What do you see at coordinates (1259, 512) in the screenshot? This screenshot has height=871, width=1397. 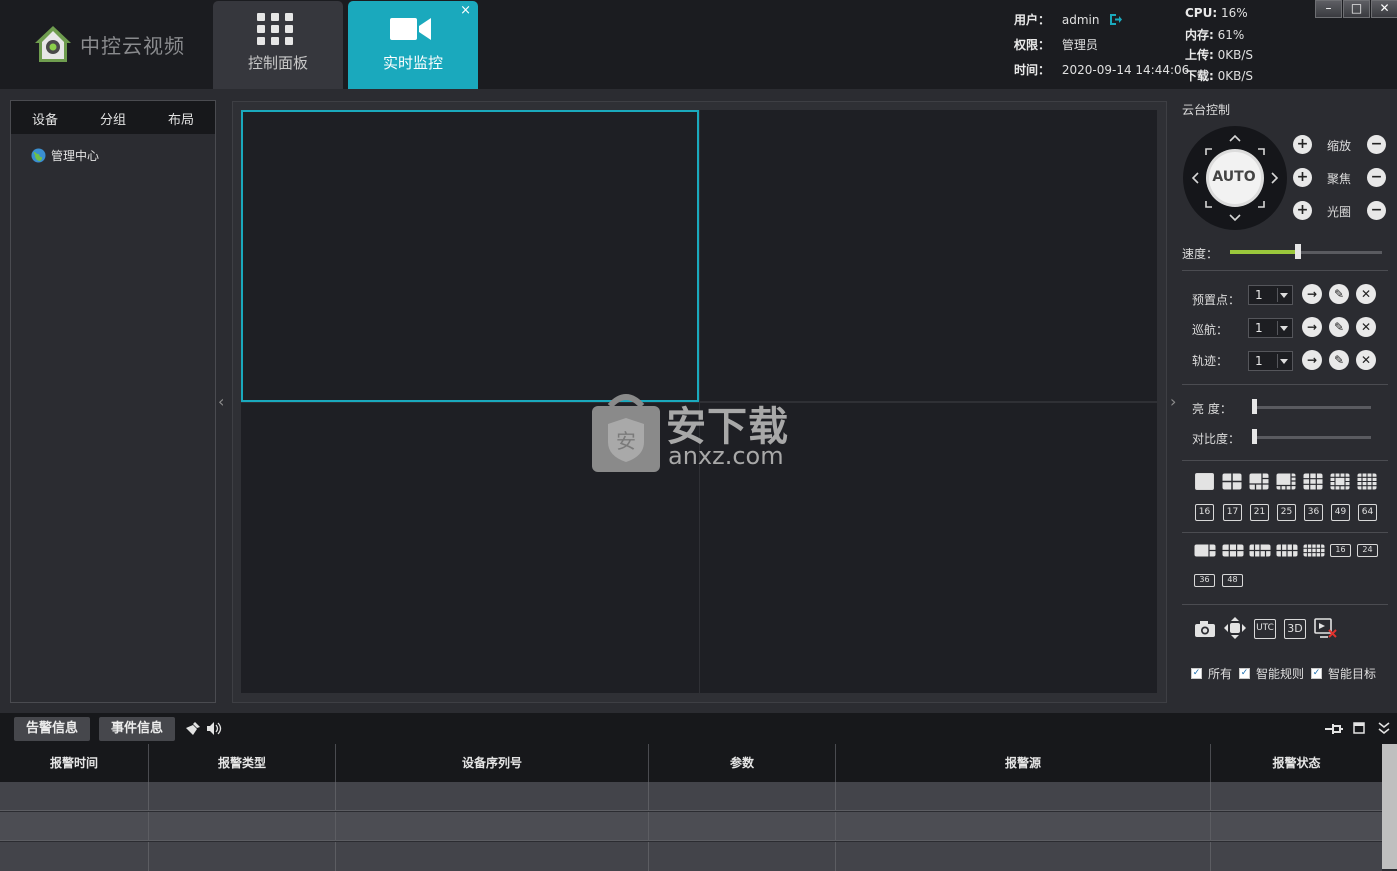 I see `layout-21-button: 21` at bounding box center [1259, 512].